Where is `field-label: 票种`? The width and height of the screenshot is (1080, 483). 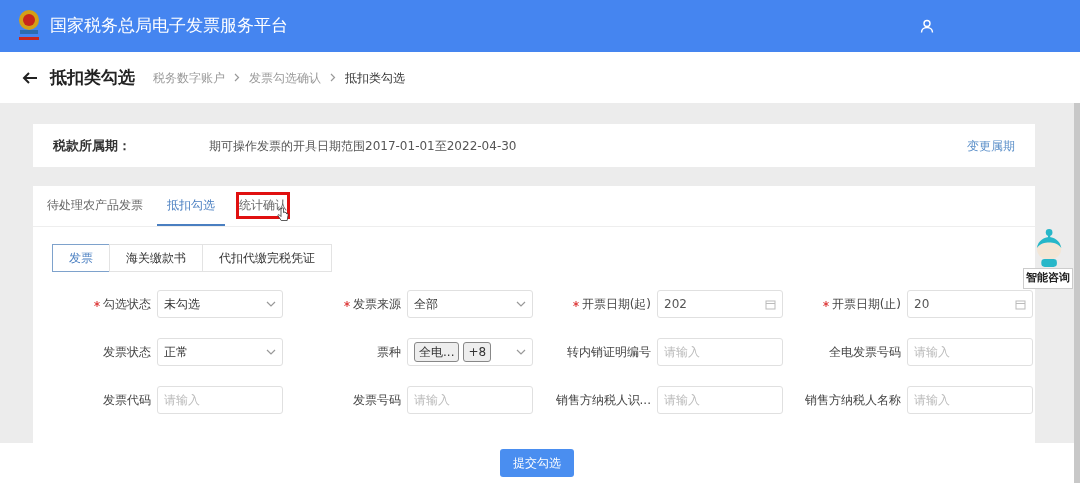 field-label: 票种 is located at coordinates (389, 352).